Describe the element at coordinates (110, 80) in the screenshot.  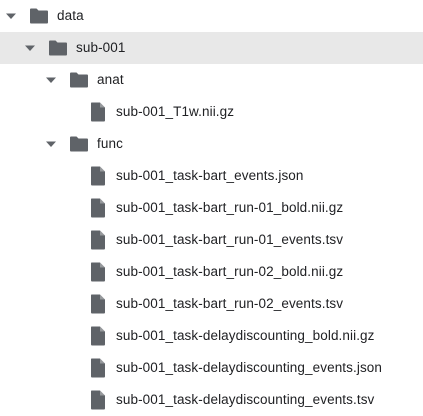
I see `tree-item-label: anat` at that location.